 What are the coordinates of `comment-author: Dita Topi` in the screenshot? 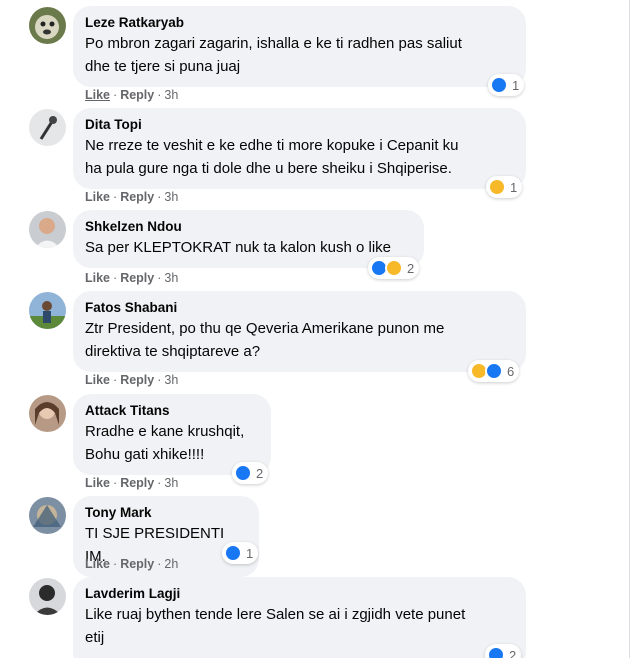 It's located at (299, 125).